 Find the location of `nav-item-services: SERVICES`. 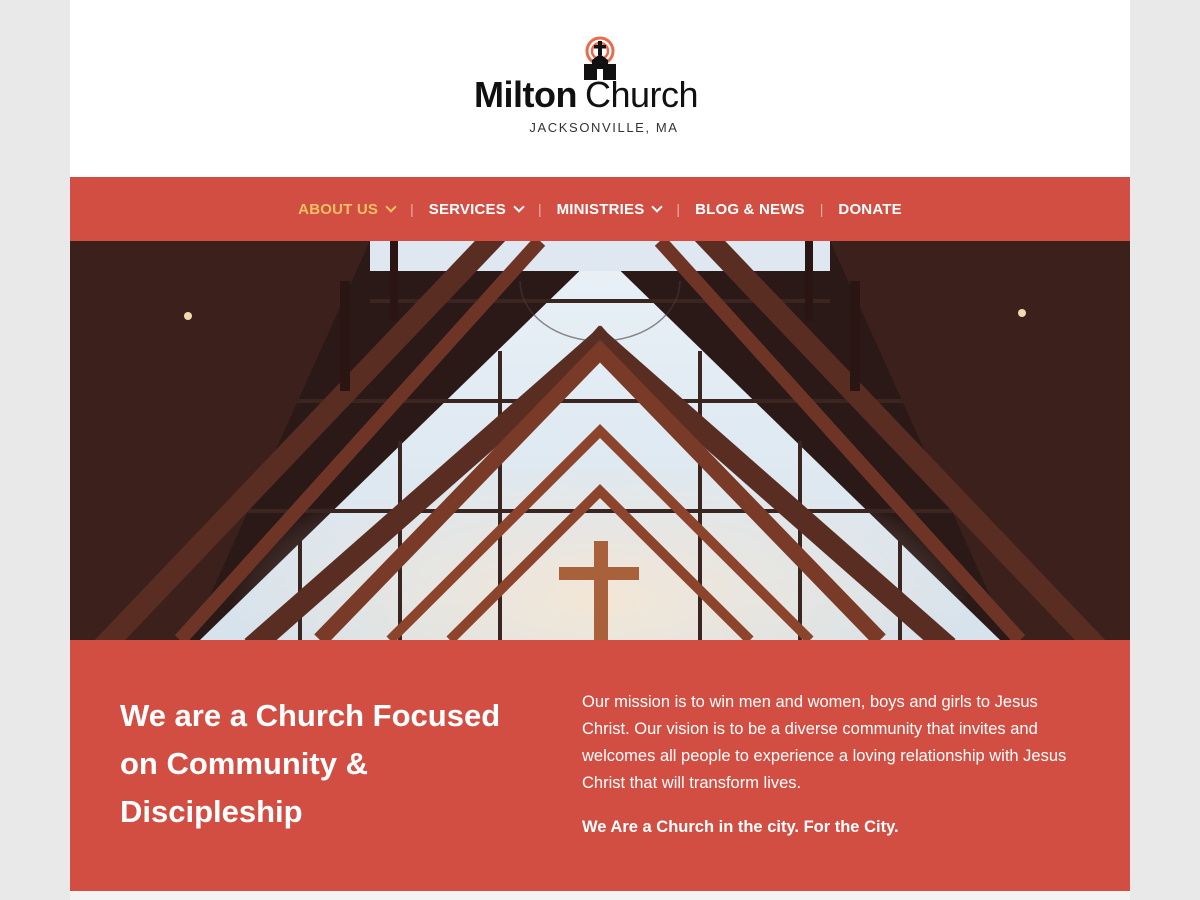

nav-item-services: SERVICES is located at coordinates (476, 209).